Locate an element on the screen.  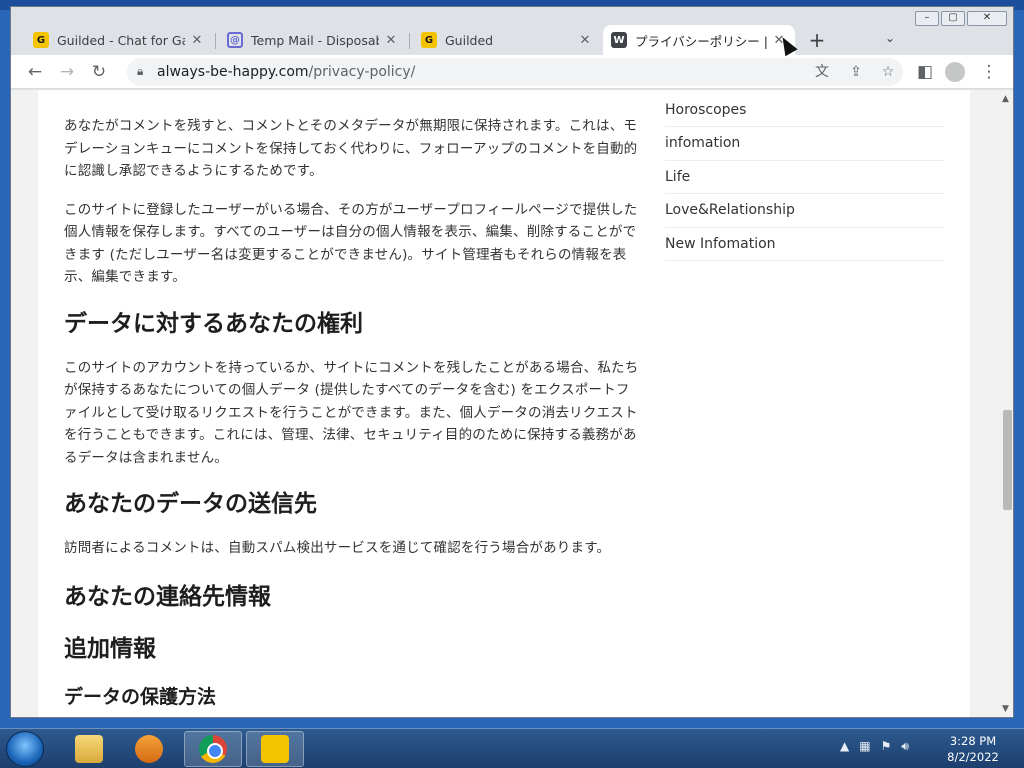
system-clock: 3:28 PM 8/2/2022 is located at coordinates (973, 749).